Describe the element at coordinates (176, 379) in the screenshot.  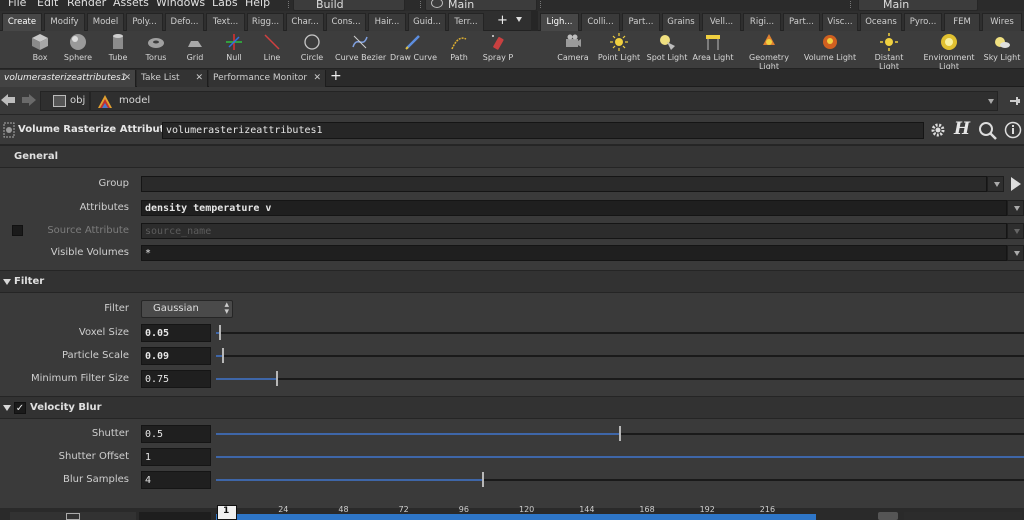
I see `min-filter-size-field: 0.75` at that location.